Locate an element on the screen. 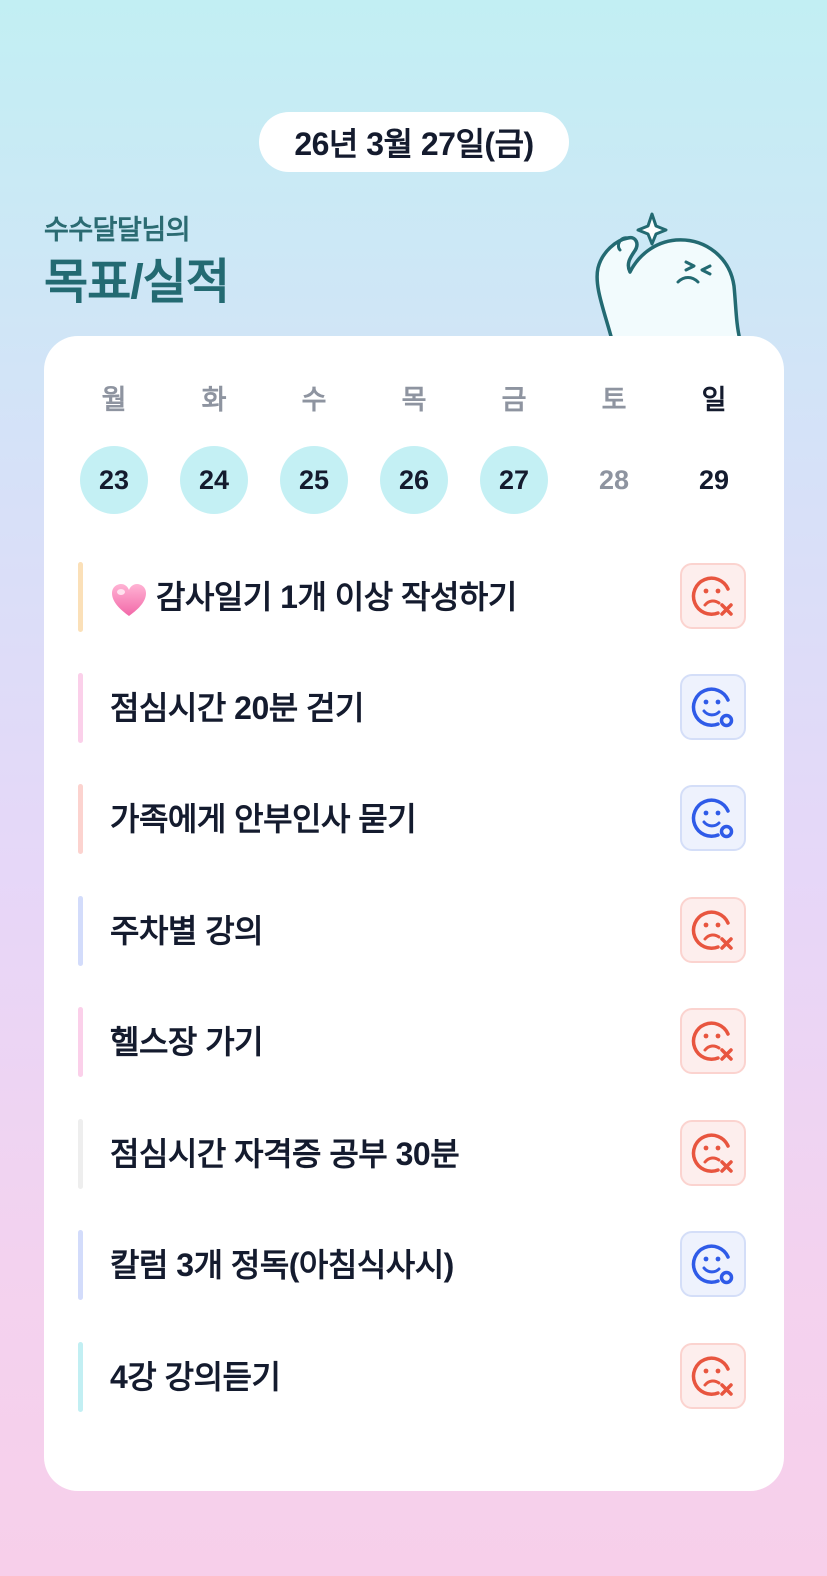 This screenshot has height=1576, width=827. sparkle-icon is located at coordinates (652, 229).